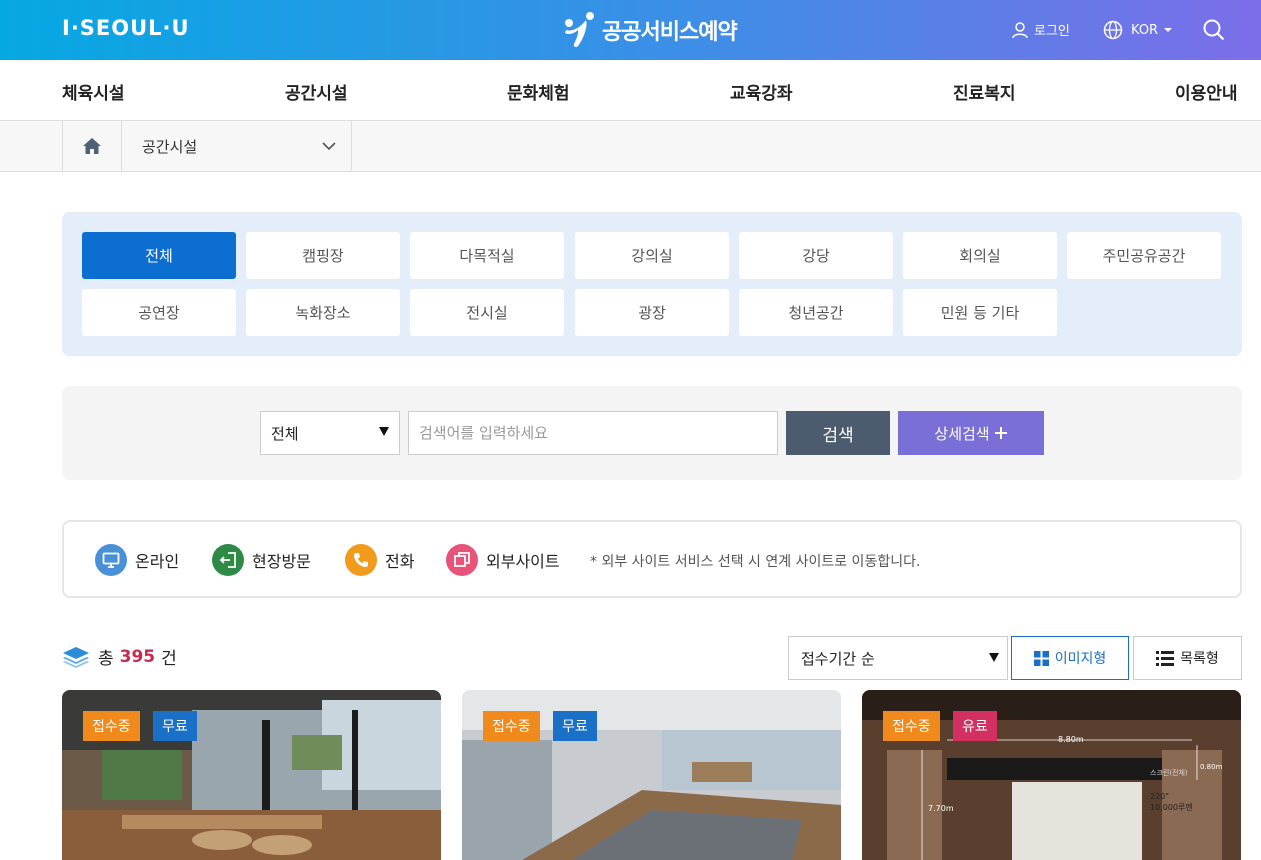  Describe the element at coordinates (670, 32) in the screenshot. I see `brand-title: 공공서비스예약` at that location.